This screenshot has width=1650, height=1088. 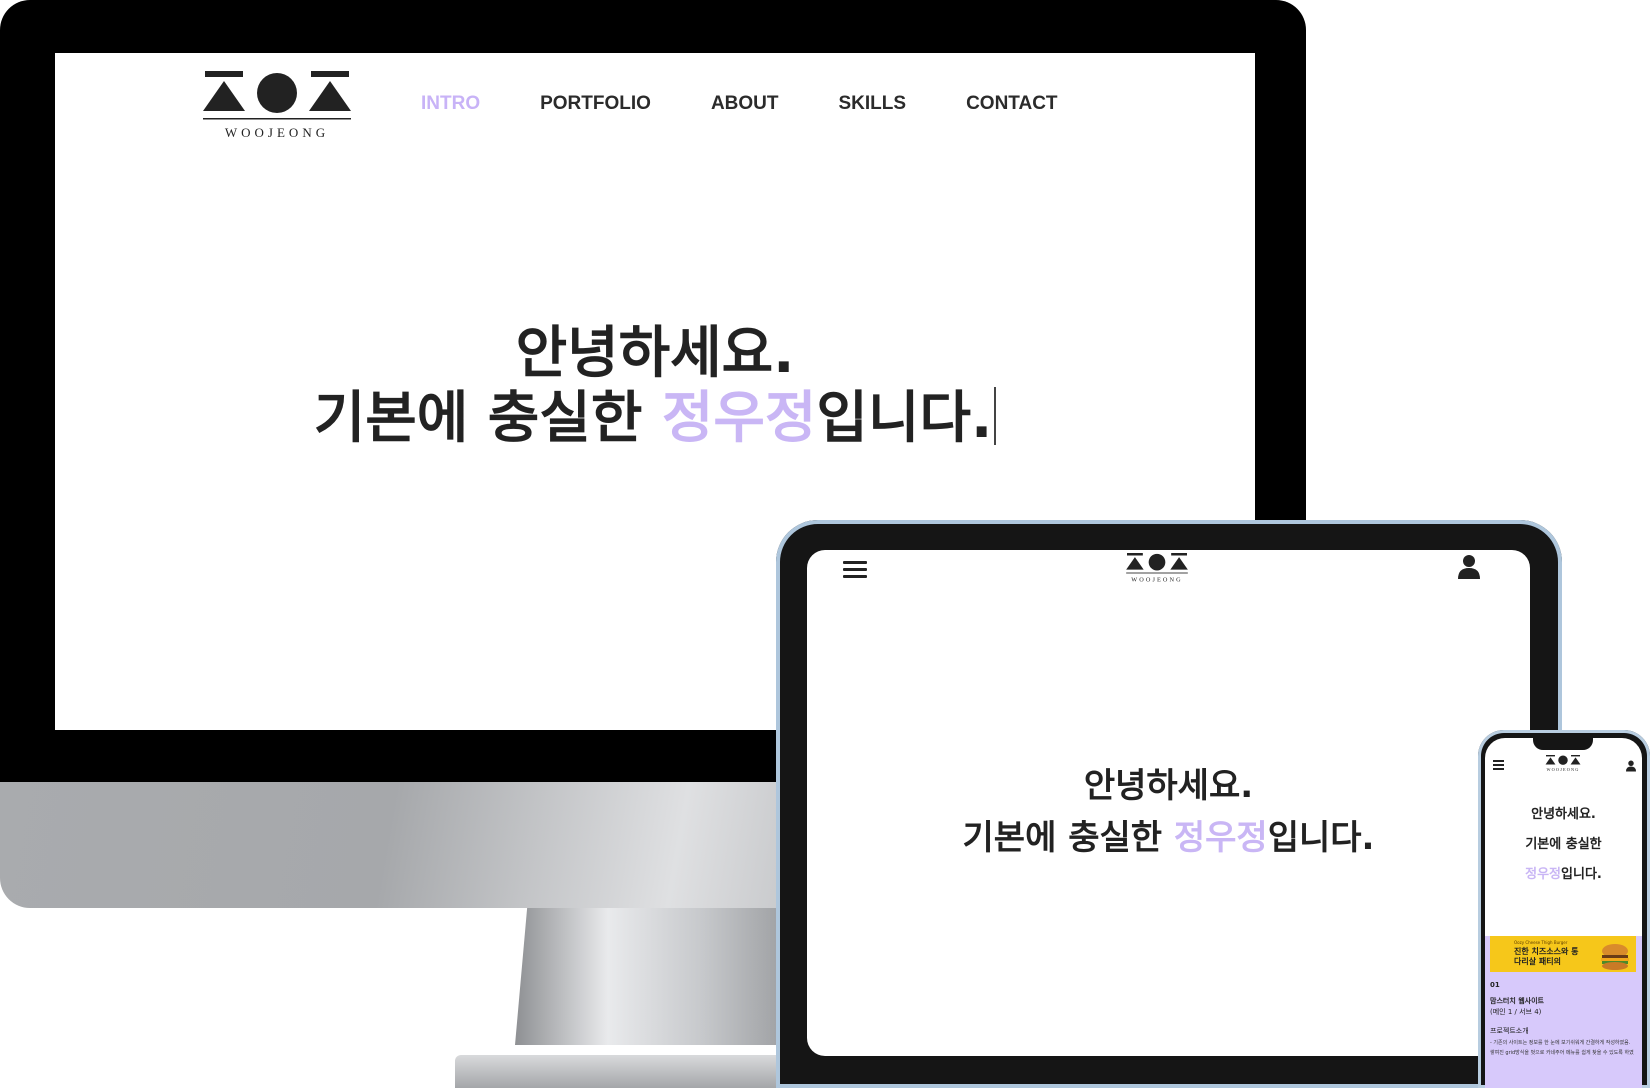 I want to click on project-number: 01, so click(x=1495, y=985).